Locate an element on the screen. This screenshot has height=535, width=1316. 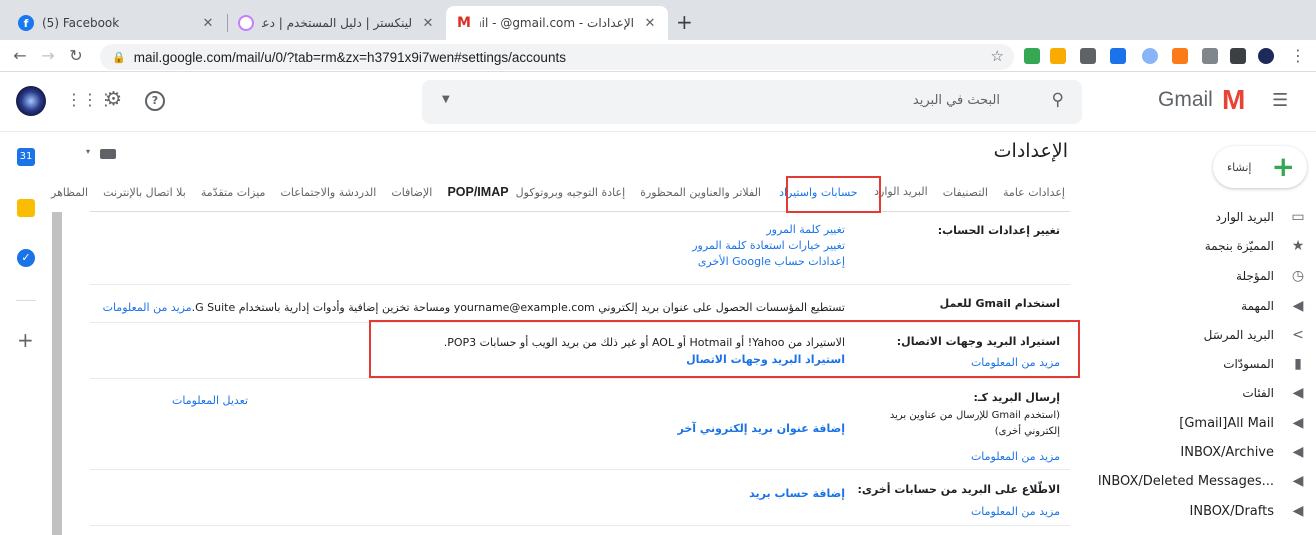
nav-starred: المميّزة بنجمة ★ is located at coordinates (1206, 246).